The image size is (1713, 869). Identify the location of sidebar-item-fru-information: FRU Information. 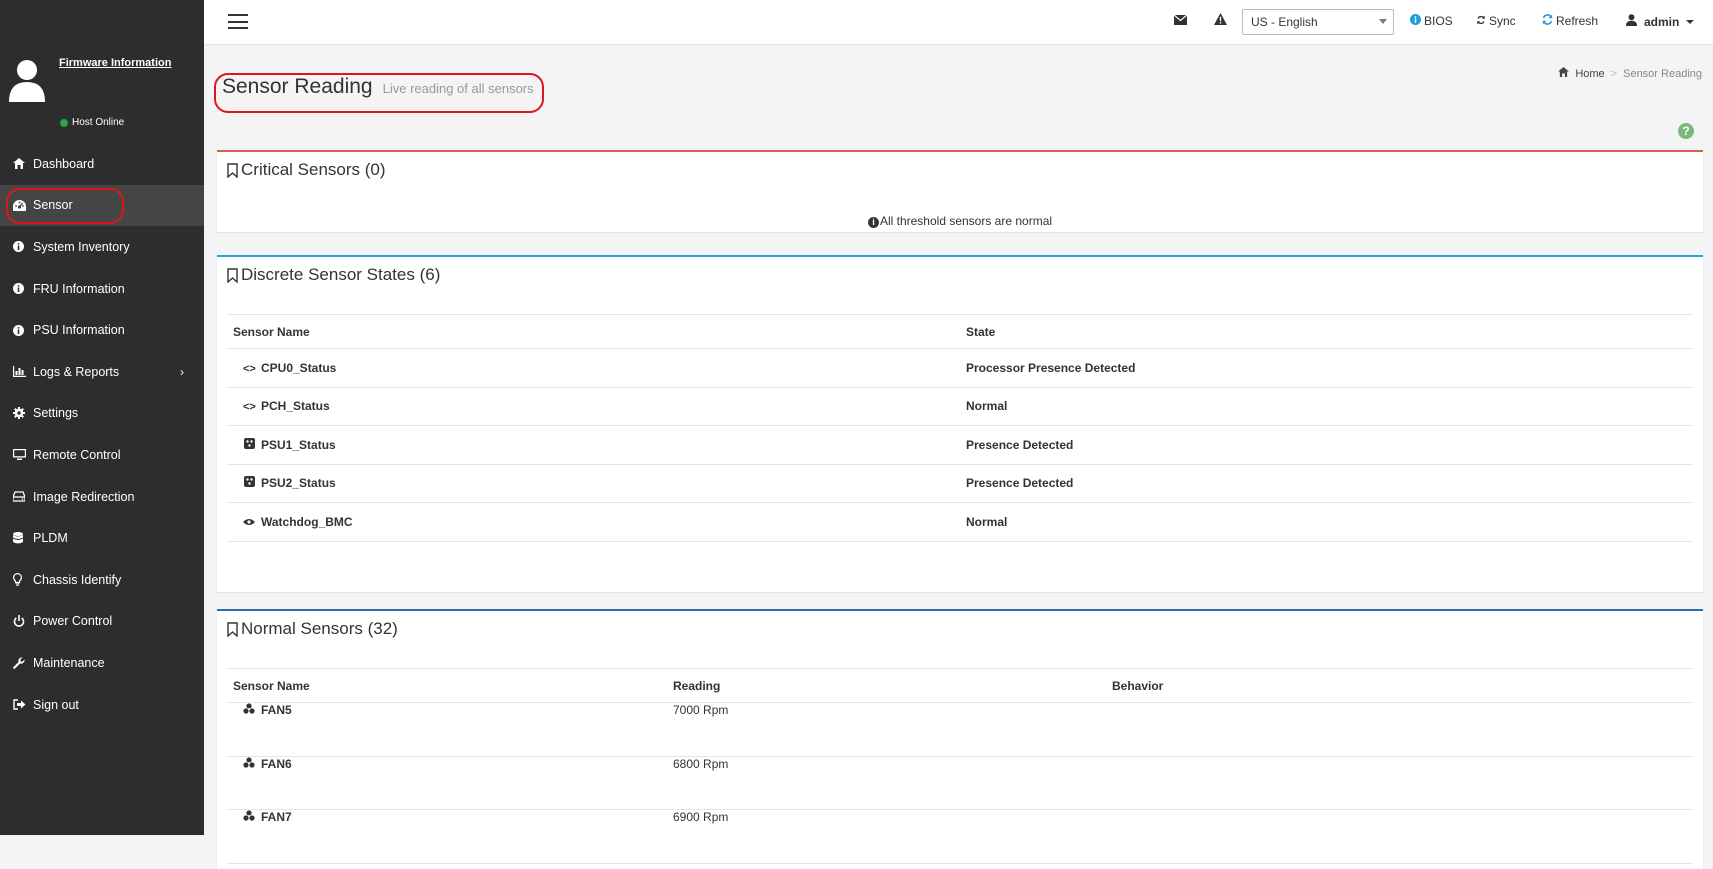
(102, 289).